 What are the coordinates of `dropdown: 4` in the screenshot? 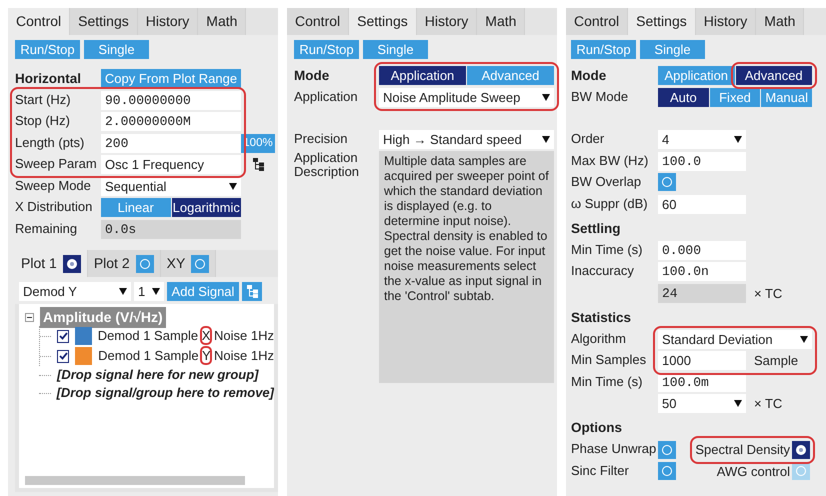 It's located at (702, 140).